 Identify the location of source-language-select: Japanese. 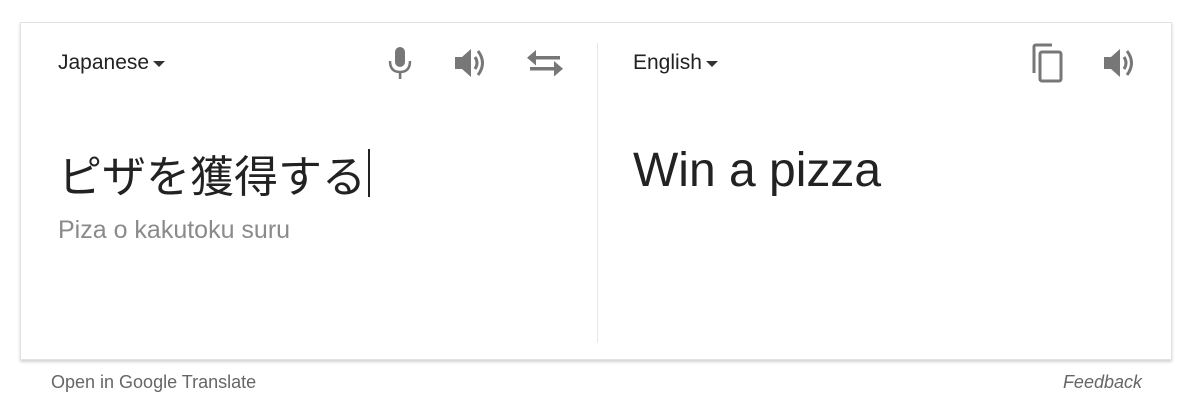
(112, 63).